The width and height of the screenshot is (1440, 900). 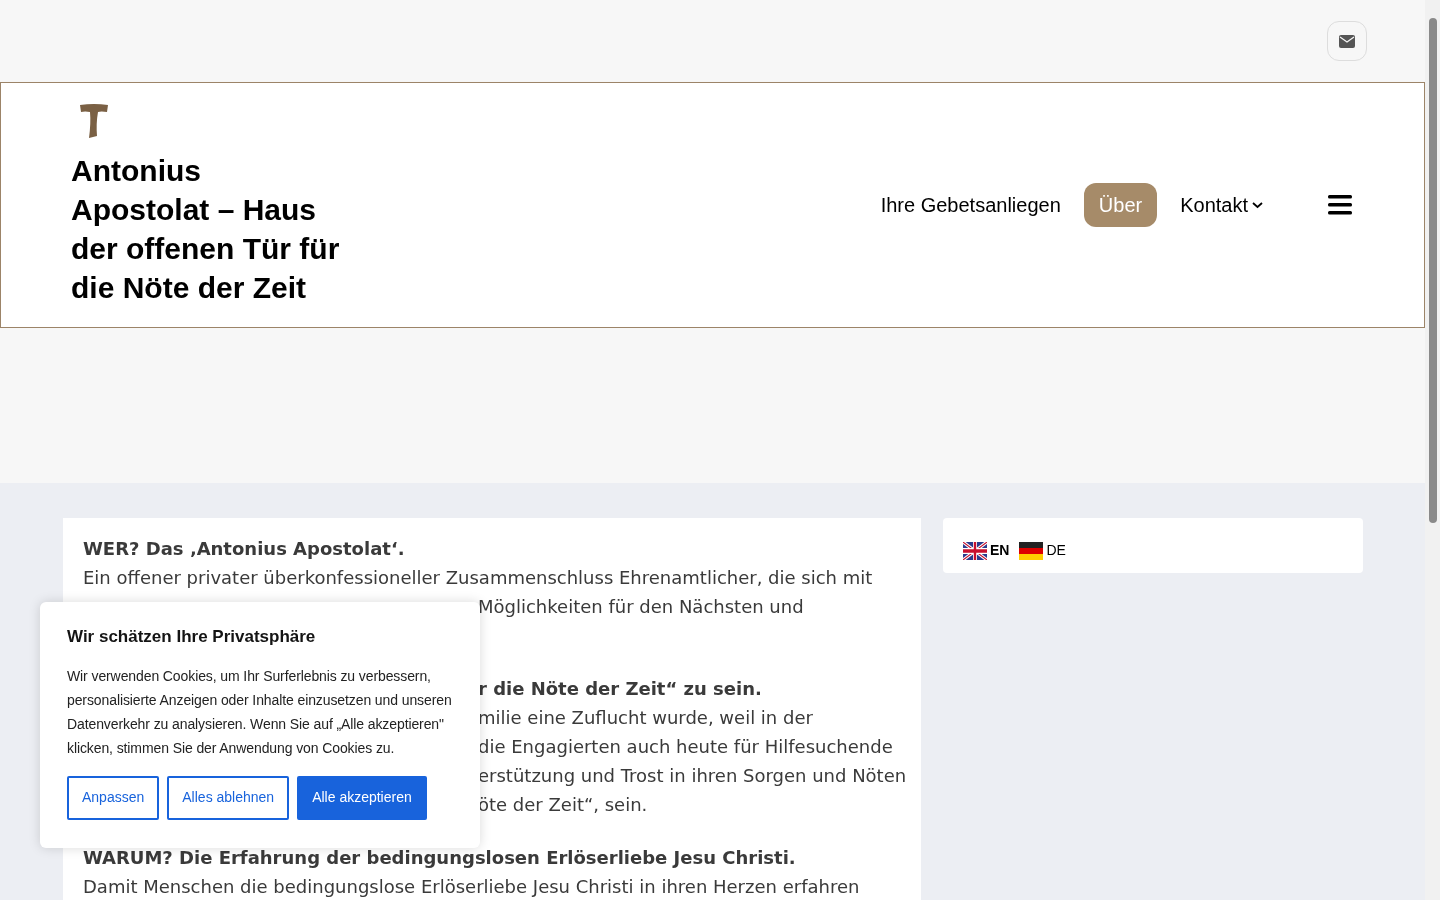 What do you see at coordinates (207, 229) in the screenshot?
I see `site-title: Antonius Apostolat – Haus der offenen Tür für die Nöte der Zeit` at bounding box center [207, 229].